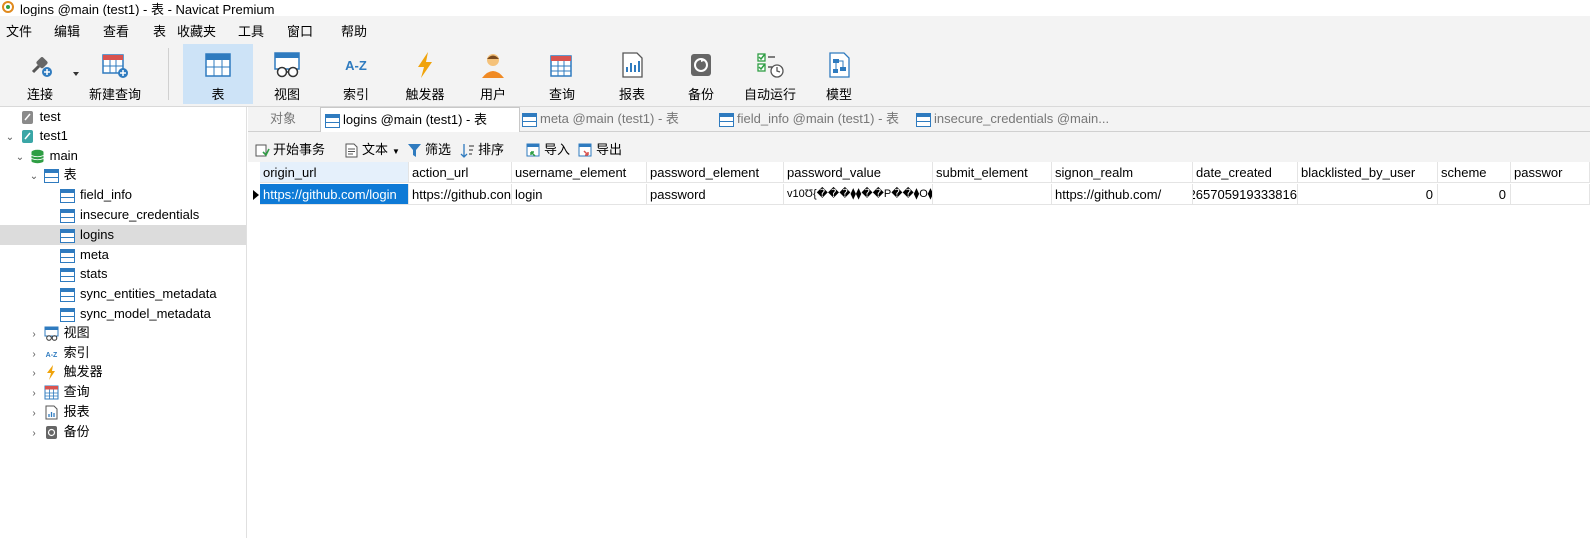 The image size is (1590, 538). What do you see at coordinates (715, 172) in the screenshot?
I see `column-header-password_element: password_element` at bounding box center [715, 172].